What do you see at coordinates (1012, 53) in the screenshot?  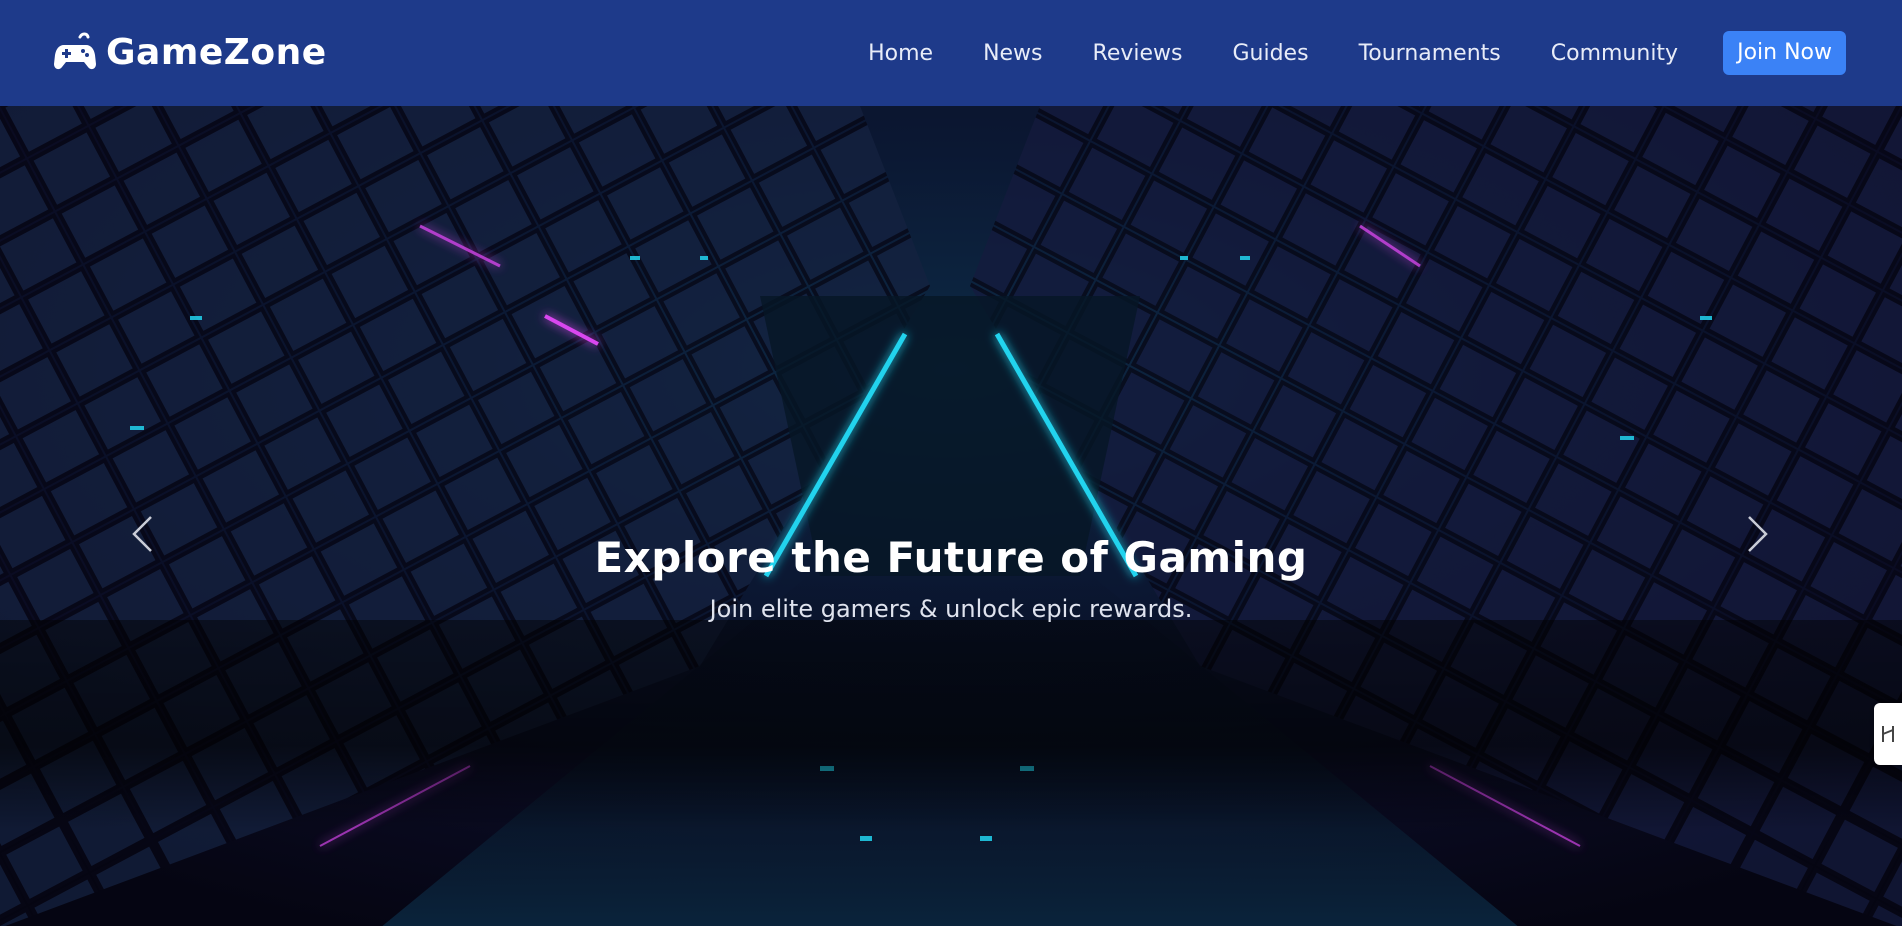 I see `nav-link-news: News` at bounding box center [1012, 53].